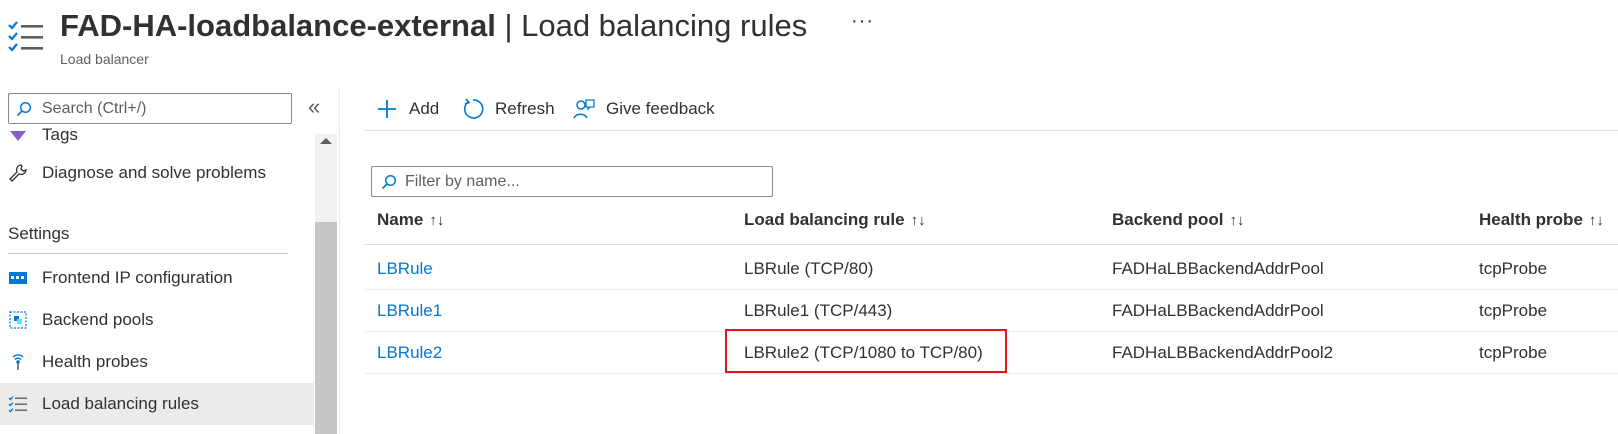 This screenshot has height=434, width=1618. What do you see at coordinates (18, 173) in the screenshot?
I see `wrench-icon` at bounding box center [18, 173].